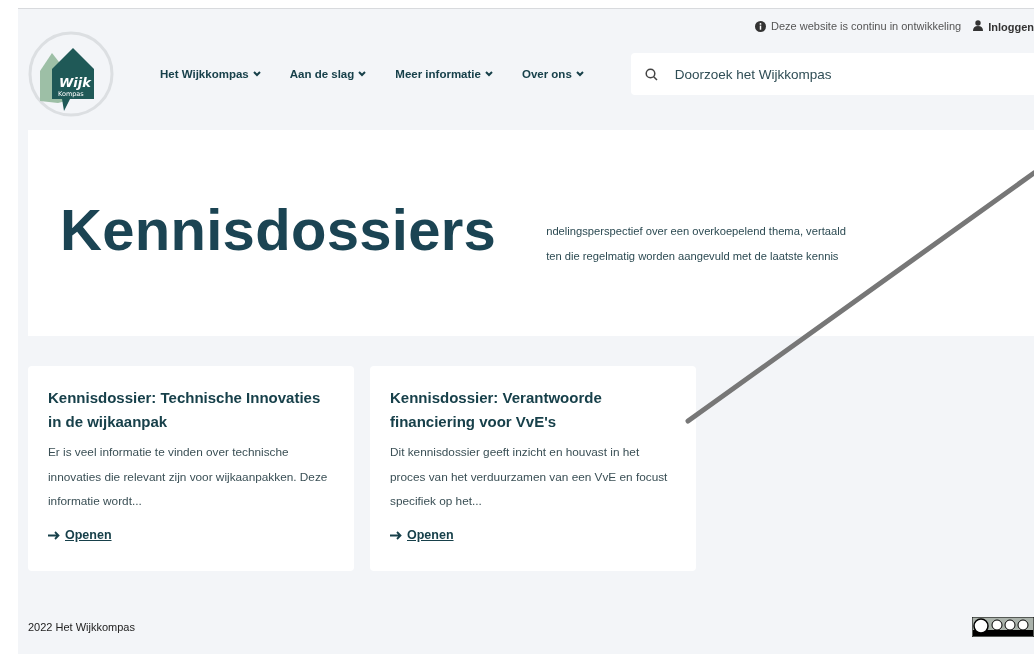 Image resolution: width=1034 pixels, height=654 pixels. I want to click on nav-menu-item: Aan de slag, so click(328, 74).